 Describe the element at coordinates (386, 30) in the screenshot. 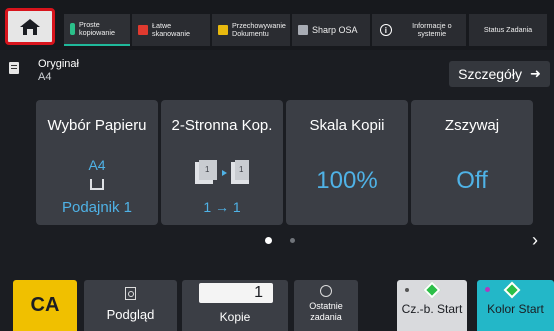

I see `info-icon: i` at that location.